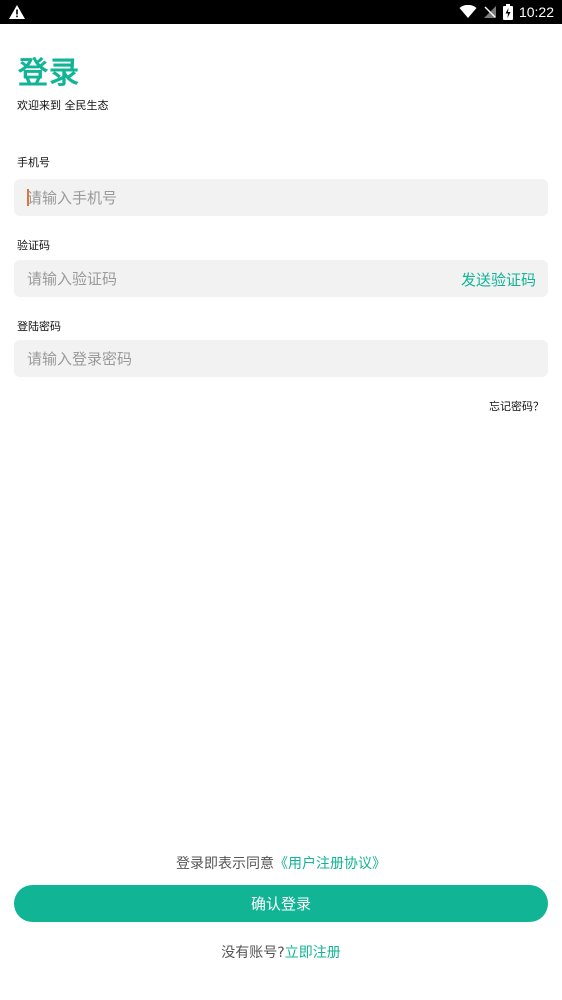 The width and height of the screenshot is (562, 1000). I want to click on status-icons: 10:22, so click(506, 12).